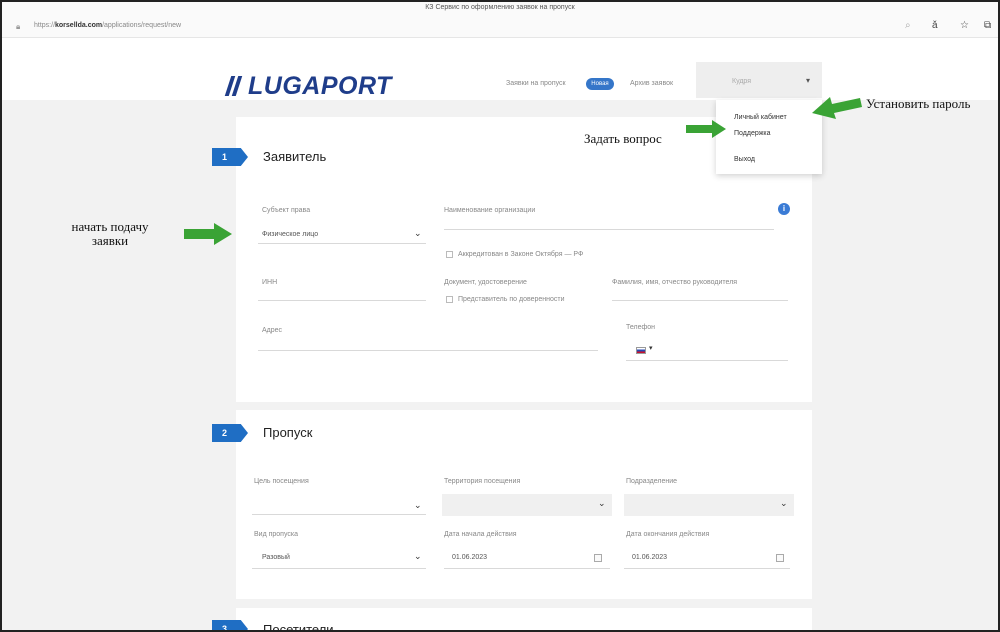 The height and width of the screenshot is (632, 1000). Describe the element at coordinates (276, 534) in the screenshot. I see `pass-type-label: Вид пропуска` at that location.